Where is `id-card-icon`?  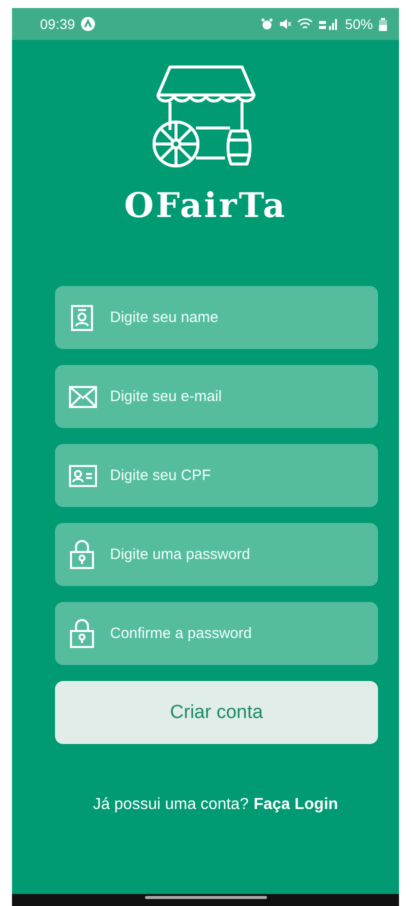 id-card-icon is located at coordinates (83, 475).